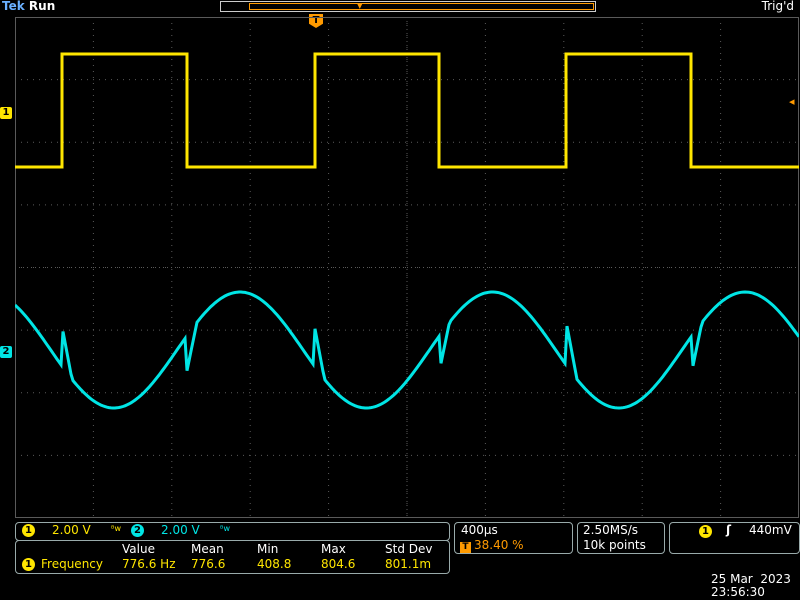 The height and width of the screenshot is (600, 800). Describe the element at coordinates (770, 530) in the screenshot. I see `trigger-level: 440mV` at that location.